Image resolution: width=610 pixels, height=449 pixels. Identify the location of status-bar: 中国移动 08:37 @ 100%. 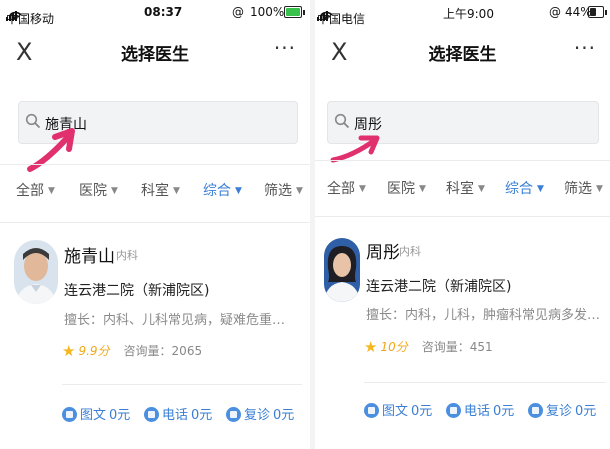
(155, 13).